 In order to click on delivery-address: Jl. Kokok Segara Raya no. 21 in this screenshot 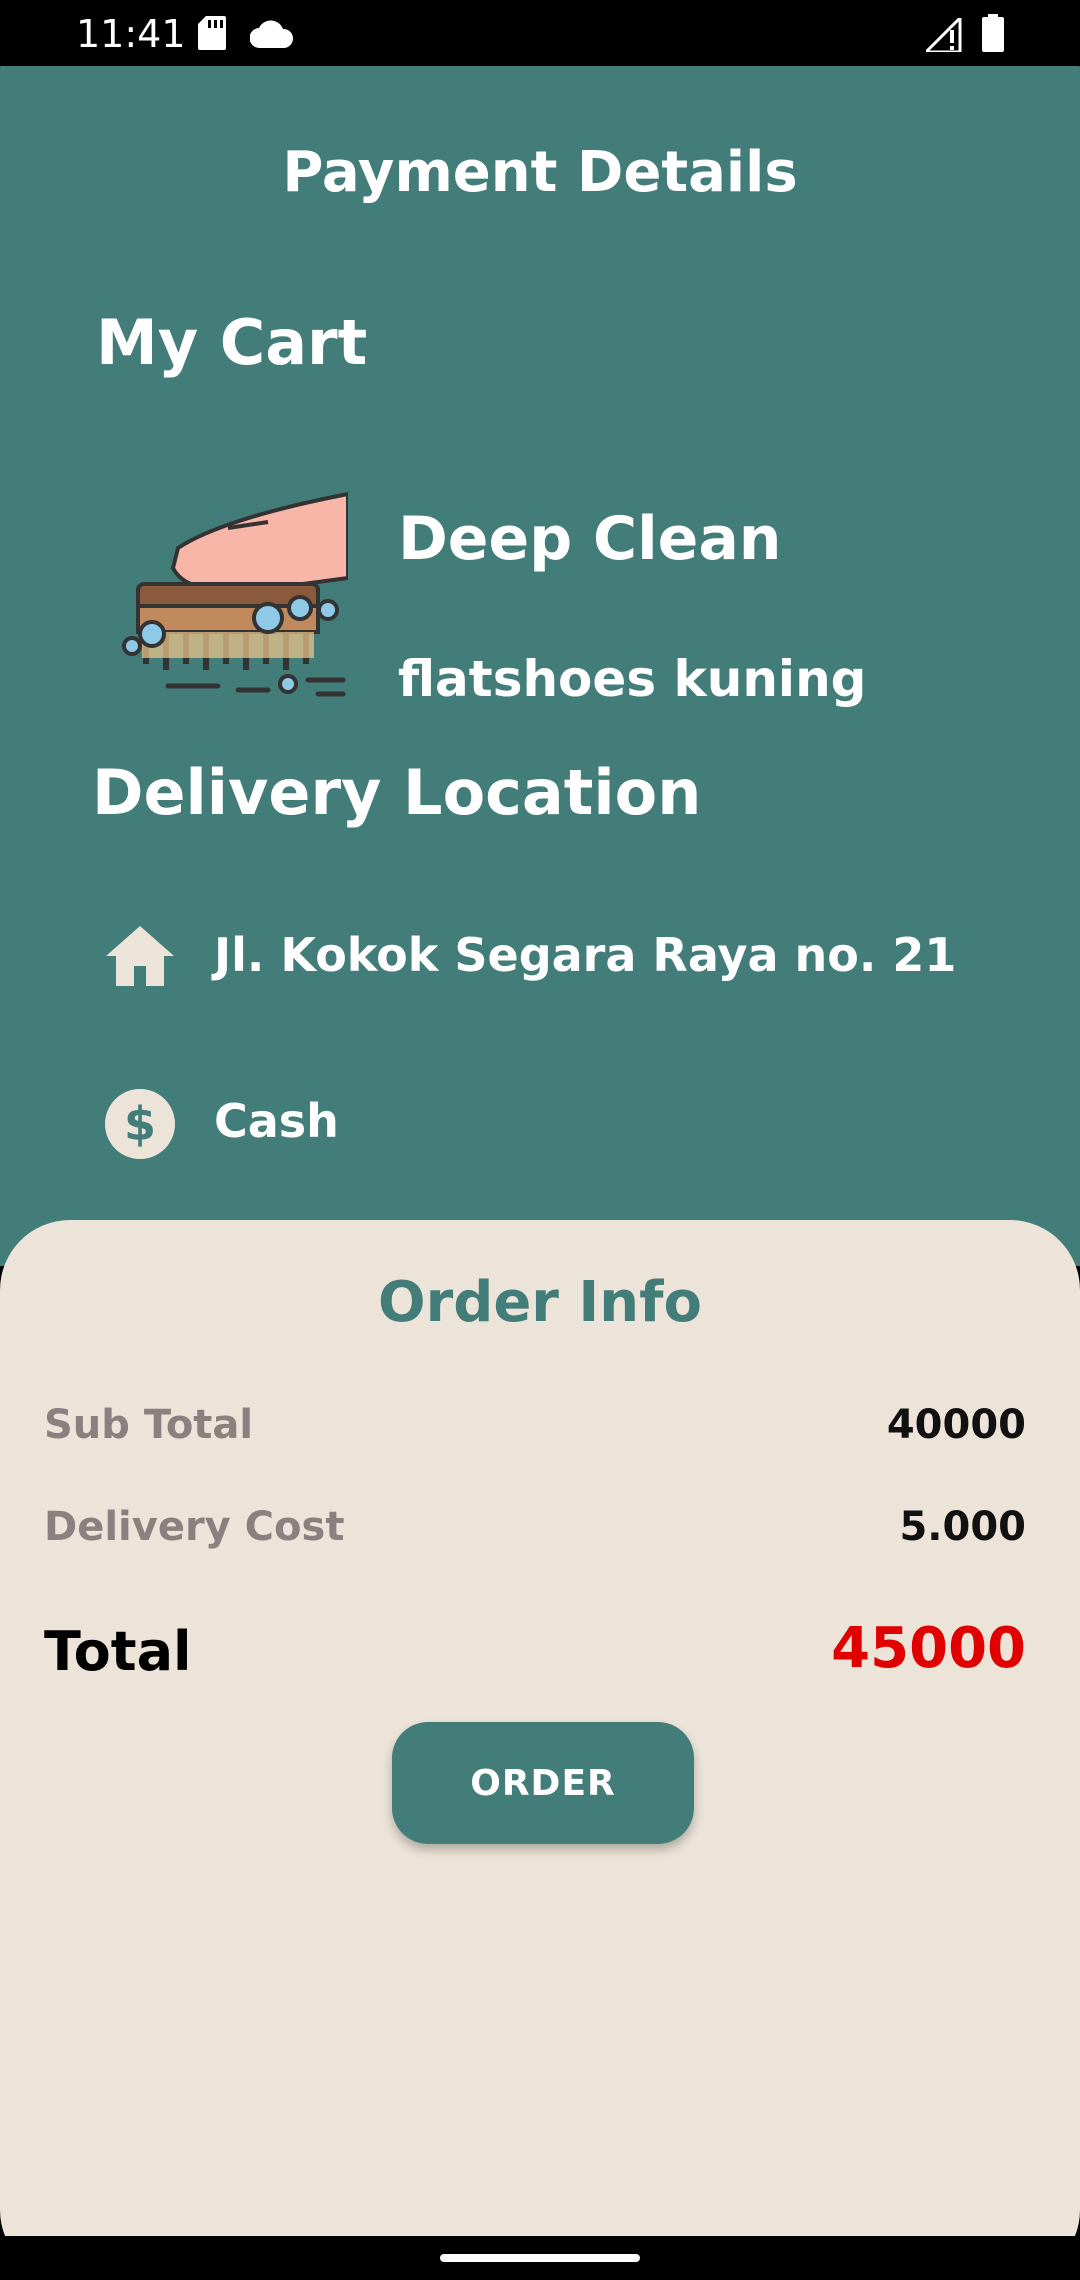, I will do `click(585, 955)`.